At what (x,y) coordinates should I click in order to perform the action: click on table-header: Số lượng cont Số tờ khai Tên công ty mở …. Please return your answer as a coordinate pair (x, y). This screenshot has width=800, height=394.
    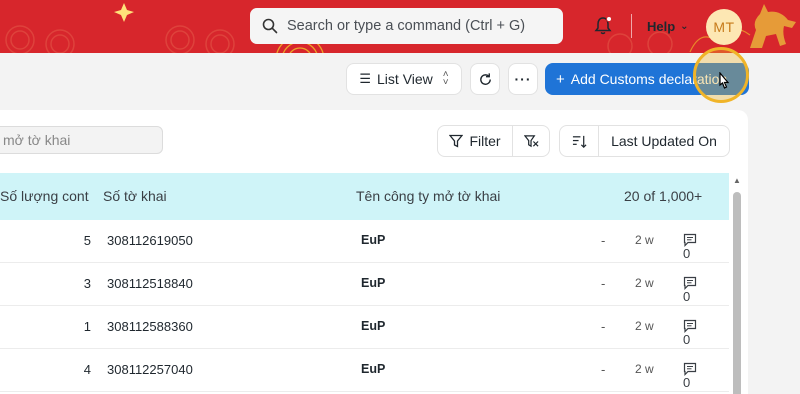
    Looking at the image, I should click on (364, 196).